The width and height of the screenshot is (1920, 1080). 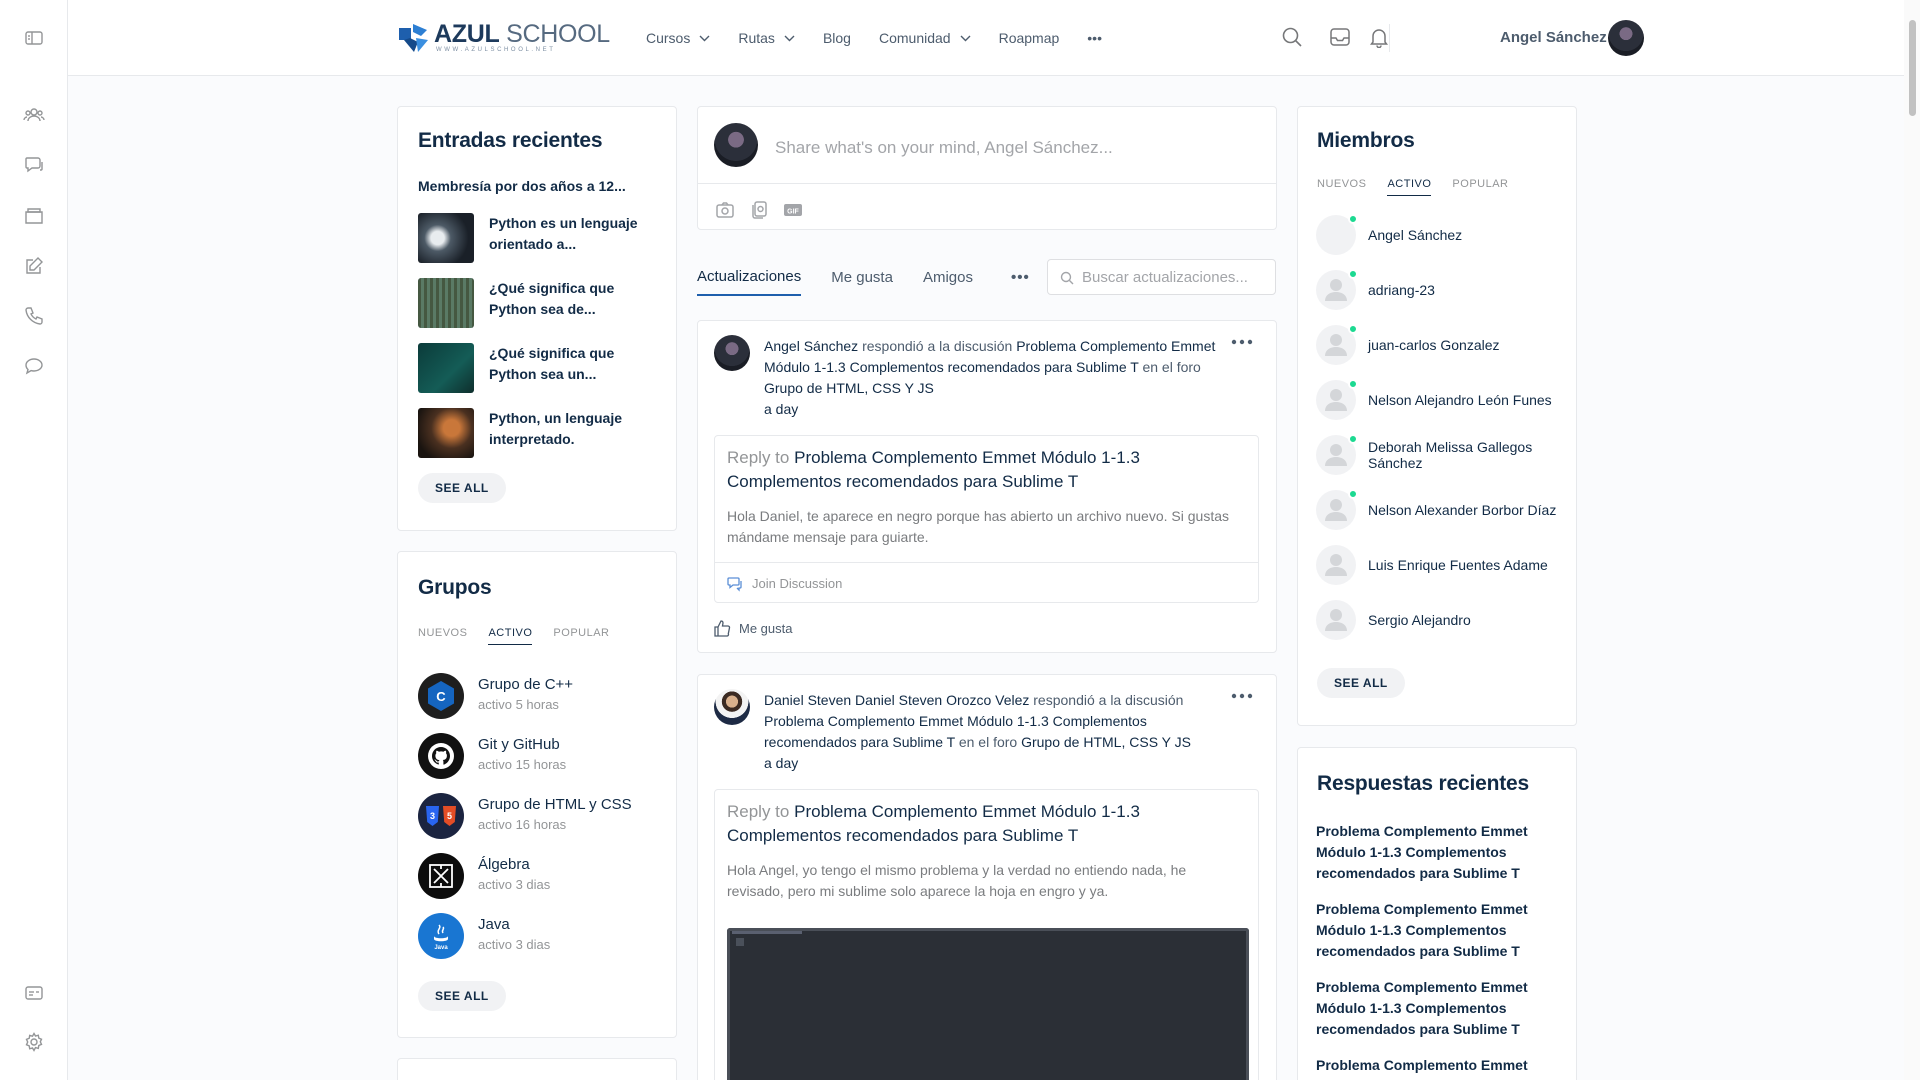 What do you see at coordinates (504, 864) in the screenshot?
I see `group-name: Álgebra` at bounding box center [504, 864].